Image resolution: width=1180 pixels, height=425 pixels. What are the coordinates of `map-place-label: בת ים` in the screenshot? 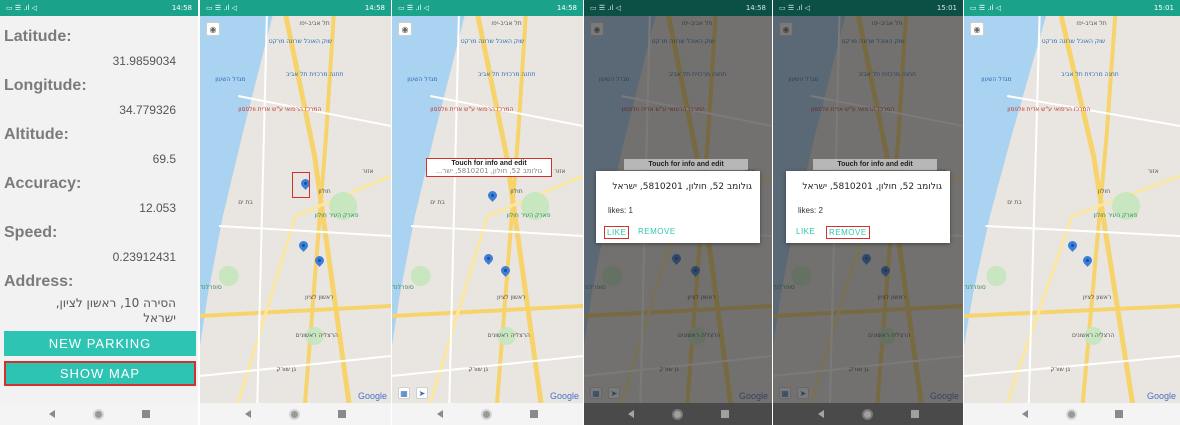 It's located at (1014, 202).